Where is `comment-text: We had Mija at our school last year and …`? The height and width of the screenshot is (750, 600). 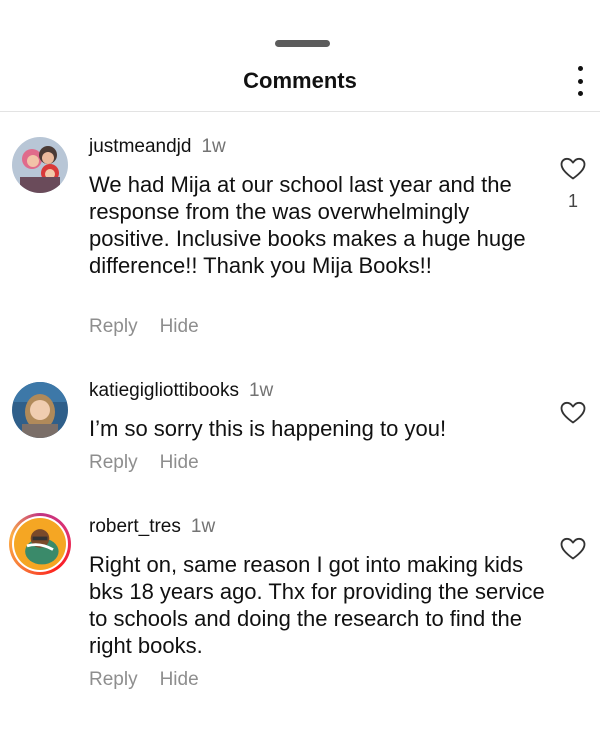 comment-text: We had Mija at our school last year and … is located at coordinates (307, 225).